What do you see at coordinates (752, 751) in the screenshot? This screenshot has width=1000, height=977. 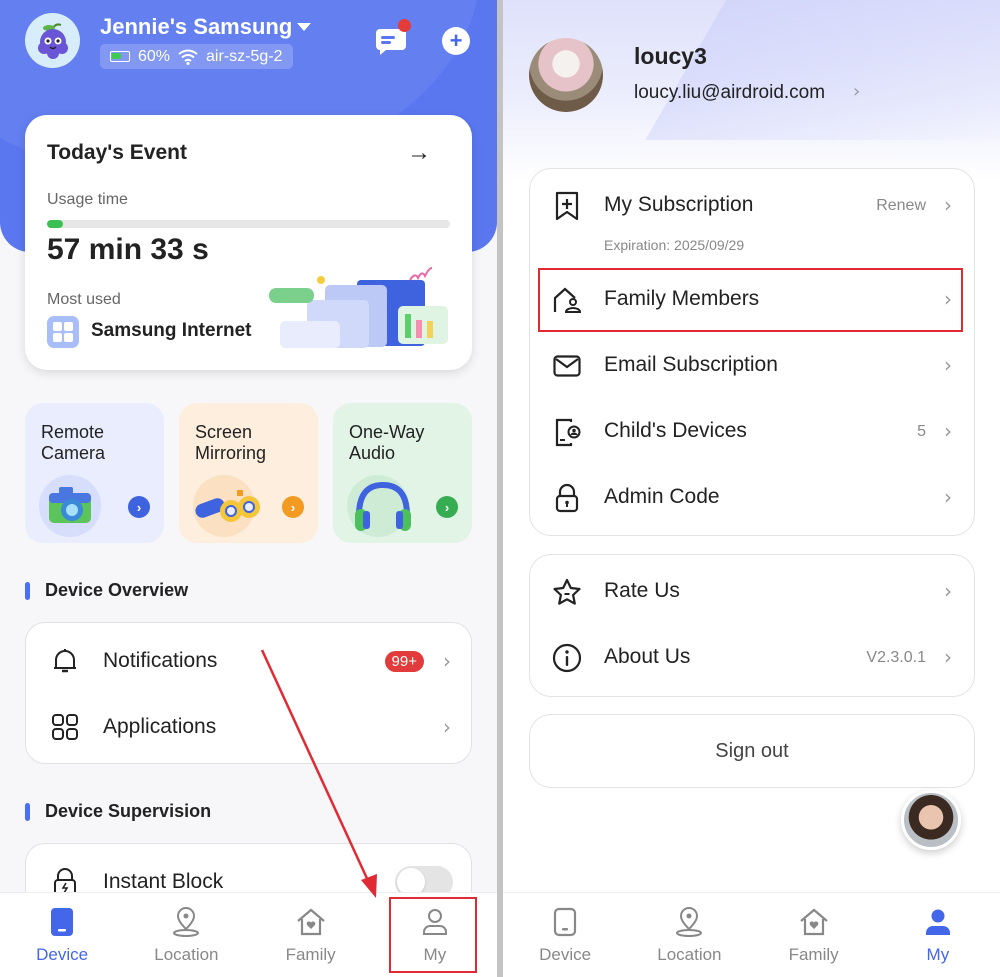 I see `sign-out-button: Sign out` at bounding box center [752, 751].